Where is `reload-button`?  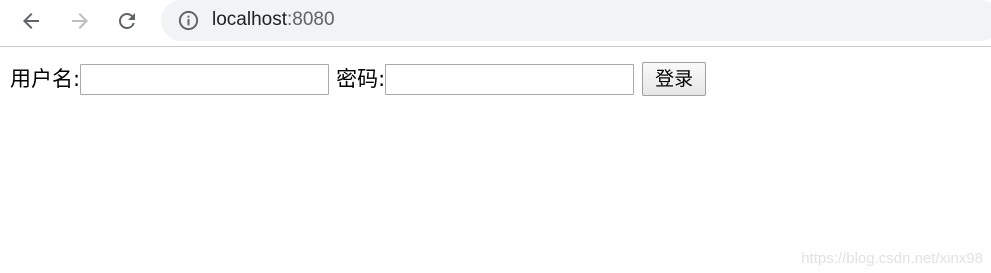 reload-button is located at coordinates (127, 21).